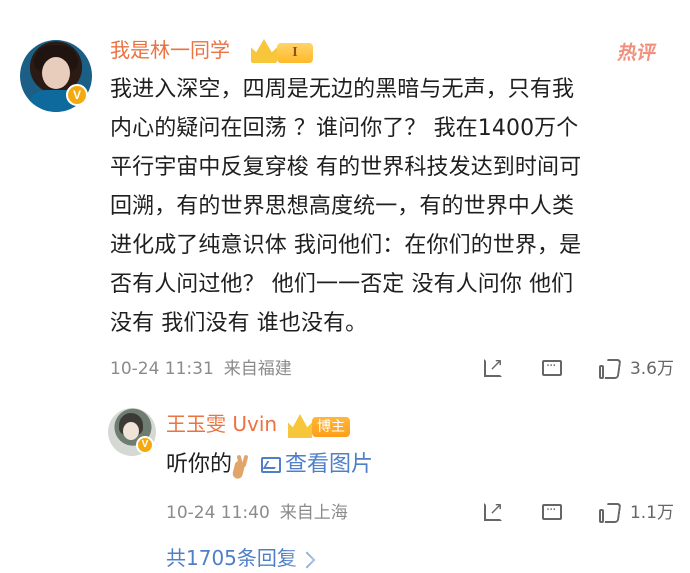 The image size is (690, 573). I want to click on reply-meta-row: 10-24 11:40 来自上海 1.1万, so click(420, 512).